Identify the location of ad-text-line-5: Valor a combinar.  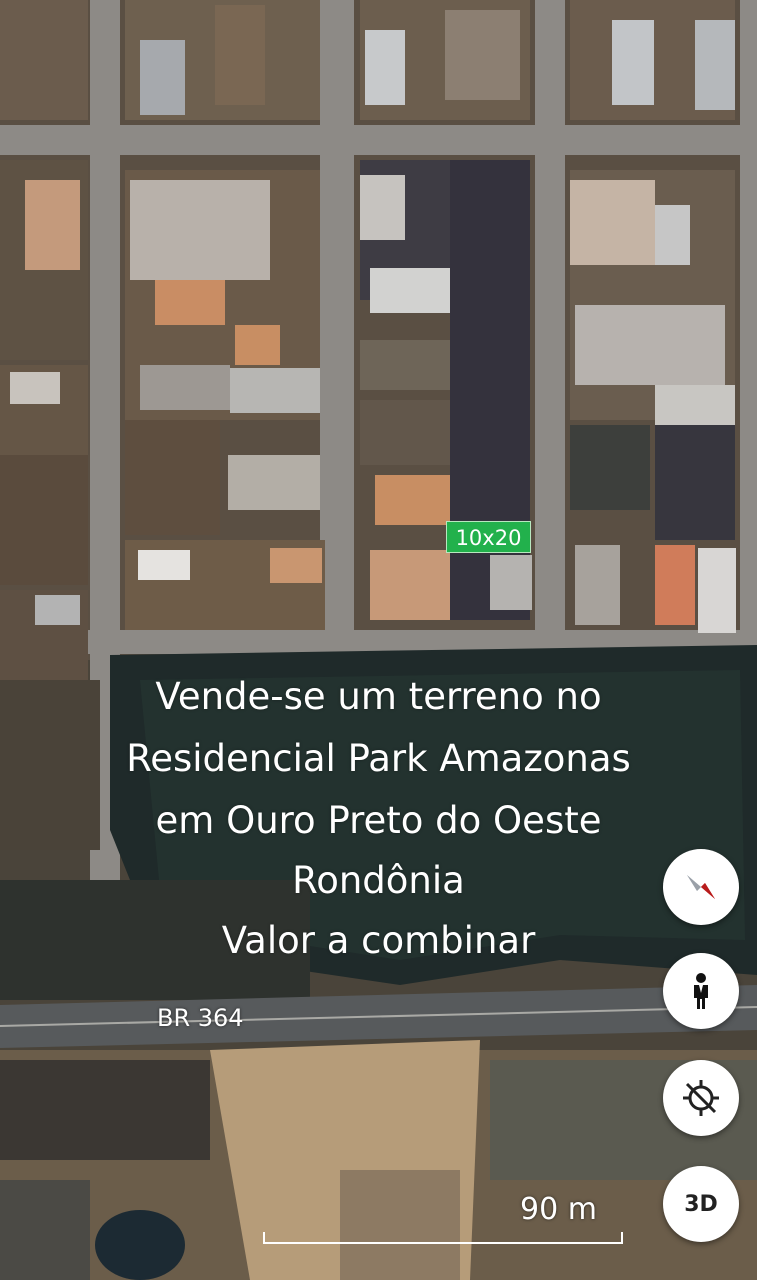
(378, 940).